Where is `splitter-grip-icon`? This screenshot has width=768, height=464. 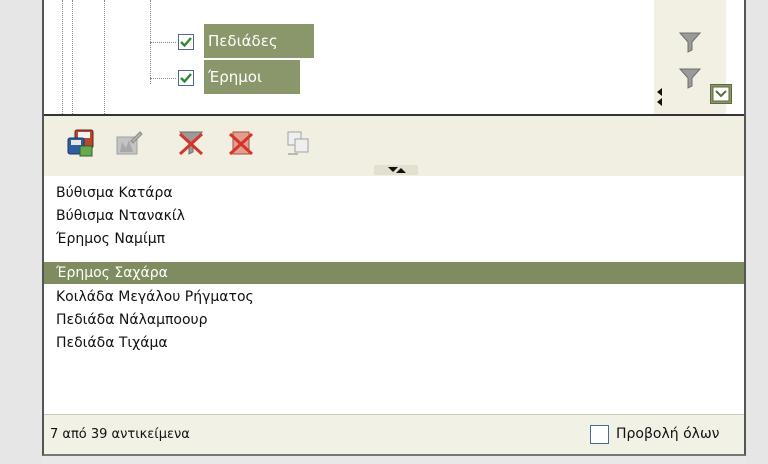 splitter-grip-icon is located at coordinates (396, 170).